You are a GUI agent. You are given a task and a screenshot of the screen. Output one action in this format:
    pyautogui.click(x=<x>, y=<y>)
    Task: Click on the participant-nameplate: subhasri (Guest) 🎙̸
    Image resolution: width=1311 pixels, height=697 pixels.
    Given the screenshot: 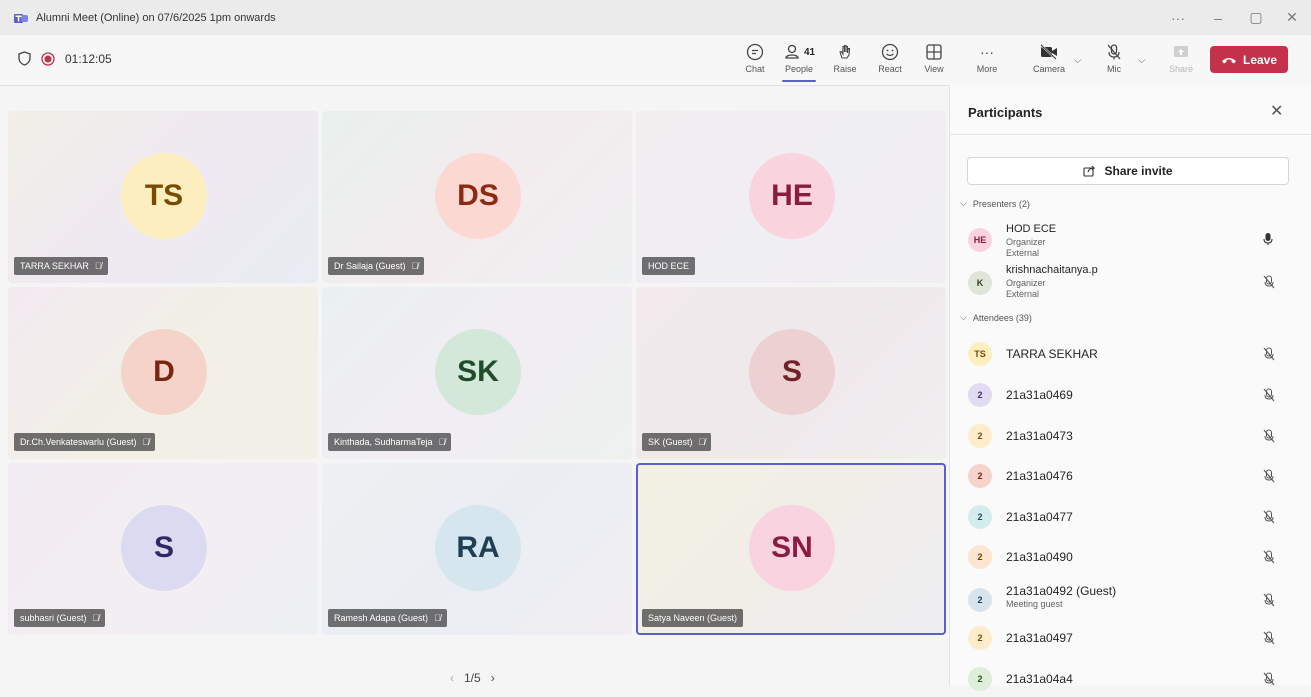 What is the action you would take?
    pyautogui.click(x=60, y=618)
    